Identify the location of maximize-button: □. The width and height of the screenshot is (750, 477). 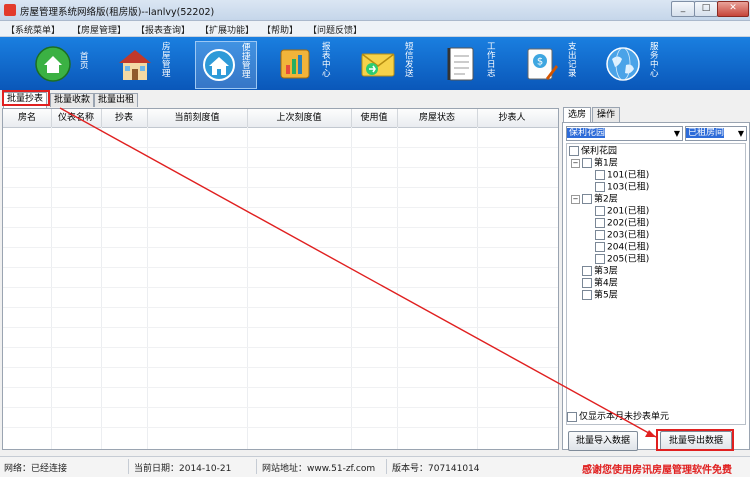
(706, 9).